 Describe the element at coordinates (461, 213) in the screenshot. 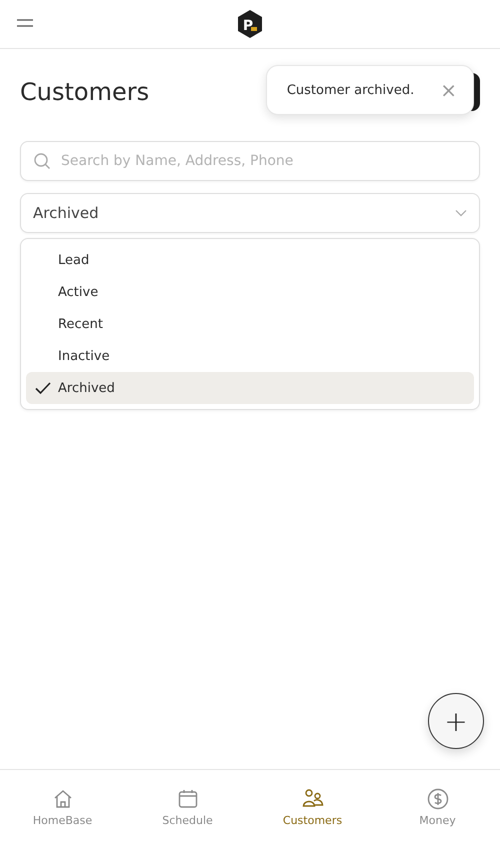

I see `chevron-icon` at that location.